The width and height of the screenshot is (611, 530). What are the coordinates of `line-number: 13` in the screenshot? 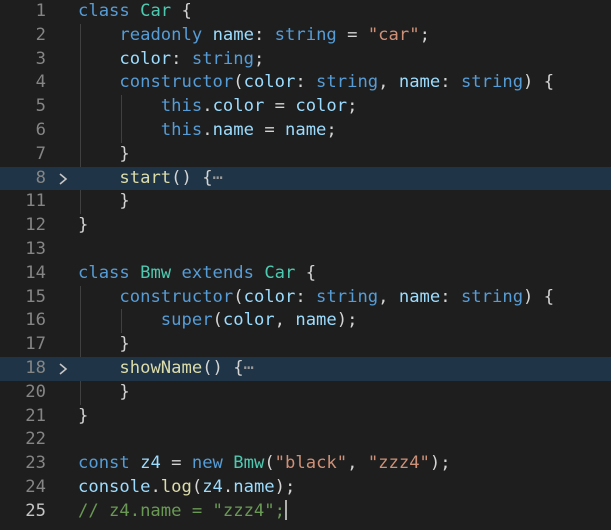 It's located at (35, 249).